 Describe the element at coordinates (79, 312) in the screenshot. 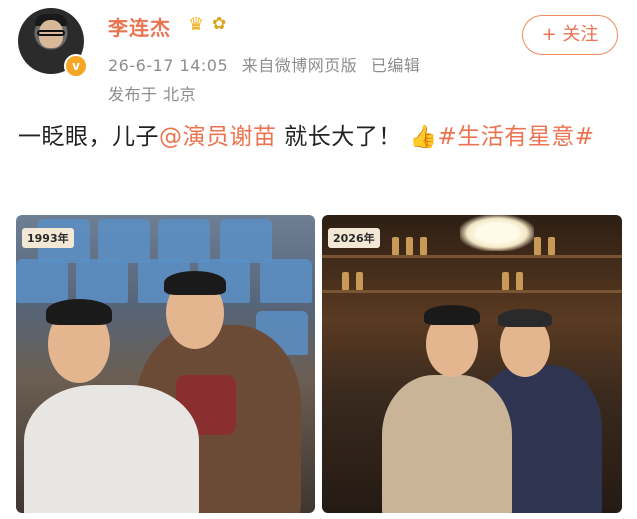

I see `child-hair` at that location.